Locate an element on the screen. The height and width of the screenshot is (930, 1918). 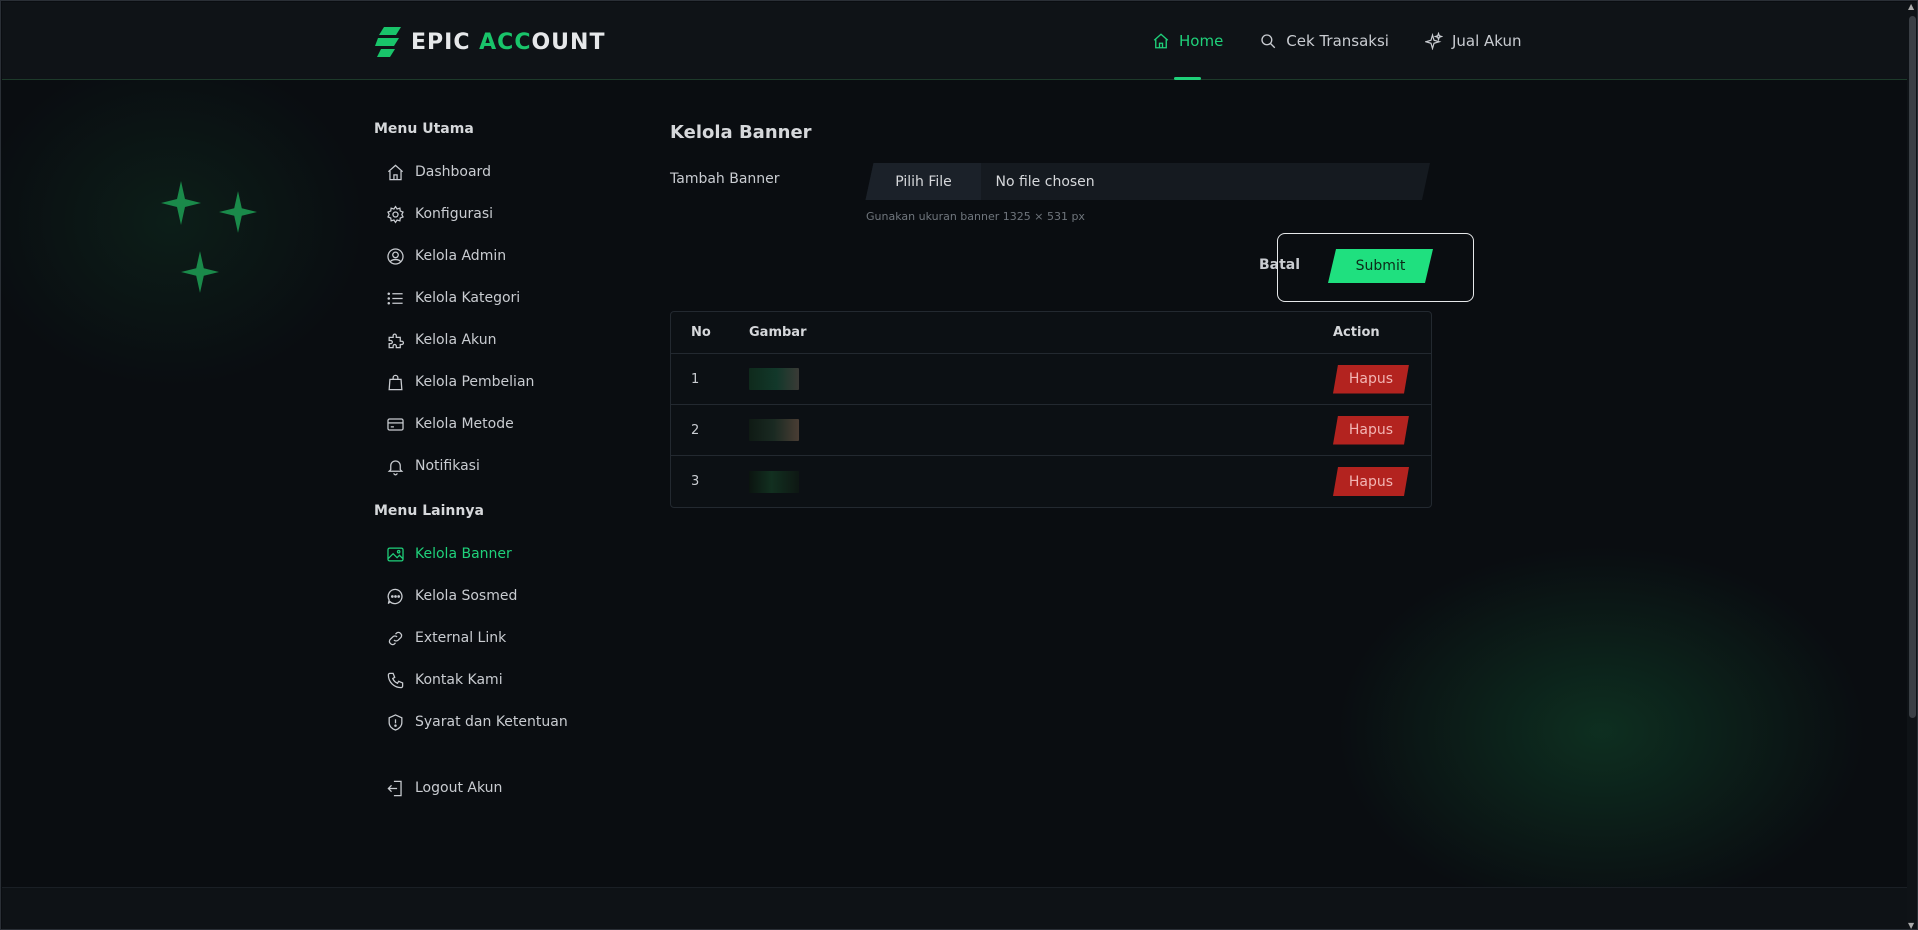
banner-size-hint: Gunakan ukuran banner 1325 × 531 px is located at coordinates (975, 216).